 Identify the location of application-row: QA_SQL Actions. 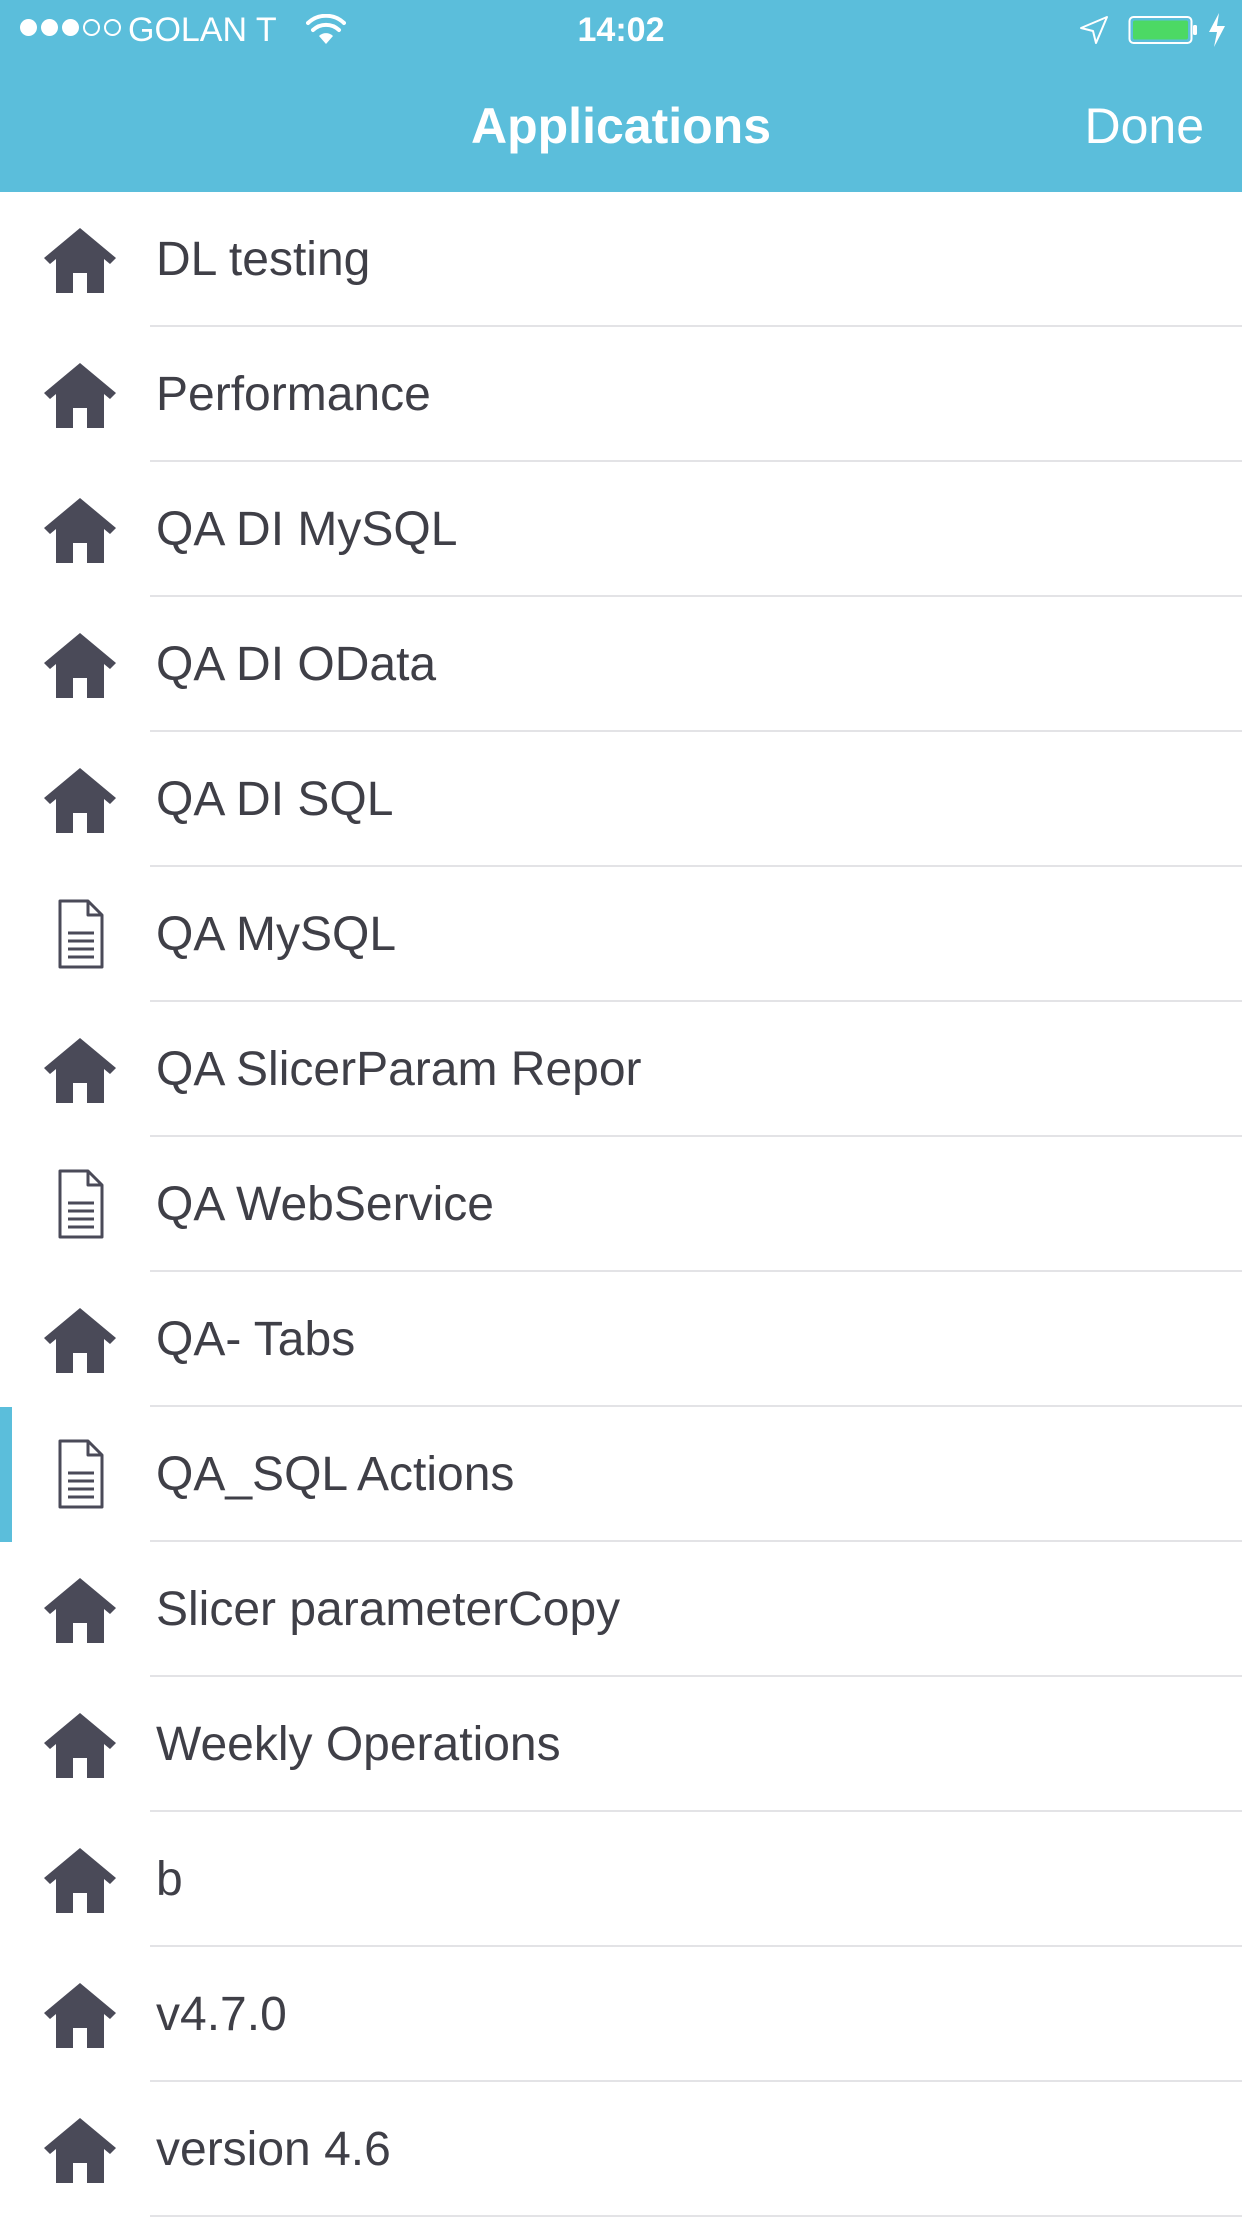
(621, 1474).